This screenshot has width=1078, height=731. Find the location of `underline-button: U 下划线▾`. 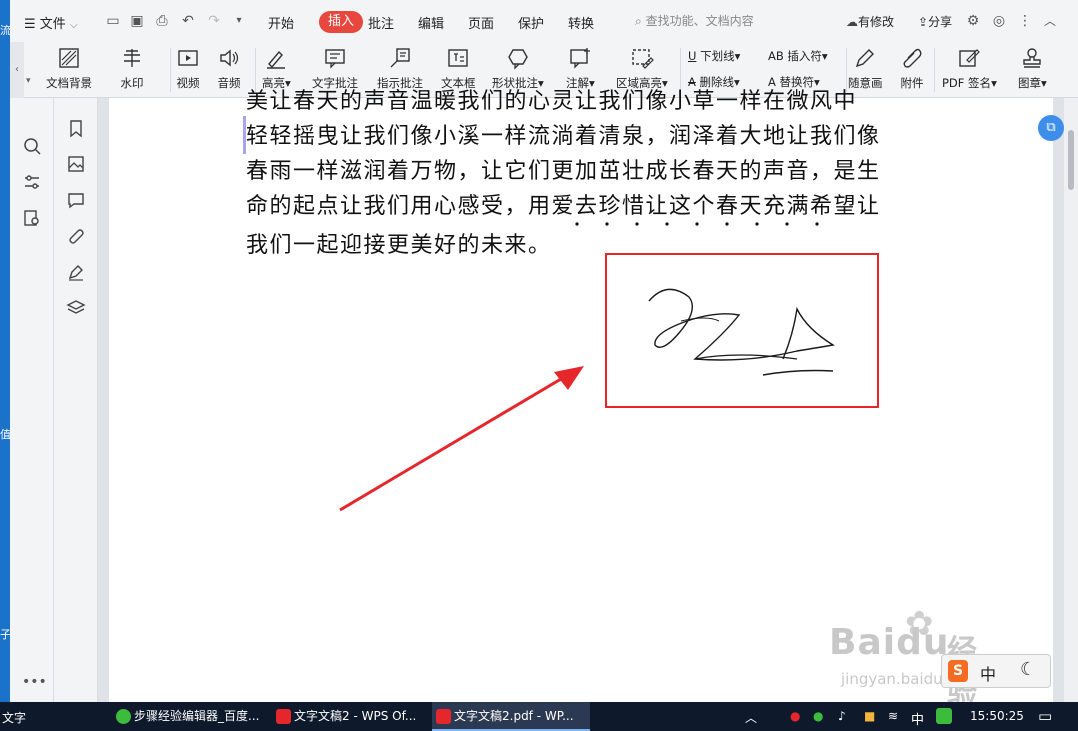

underline-button: U 下划线▾ is located at coordinates (714, 56).